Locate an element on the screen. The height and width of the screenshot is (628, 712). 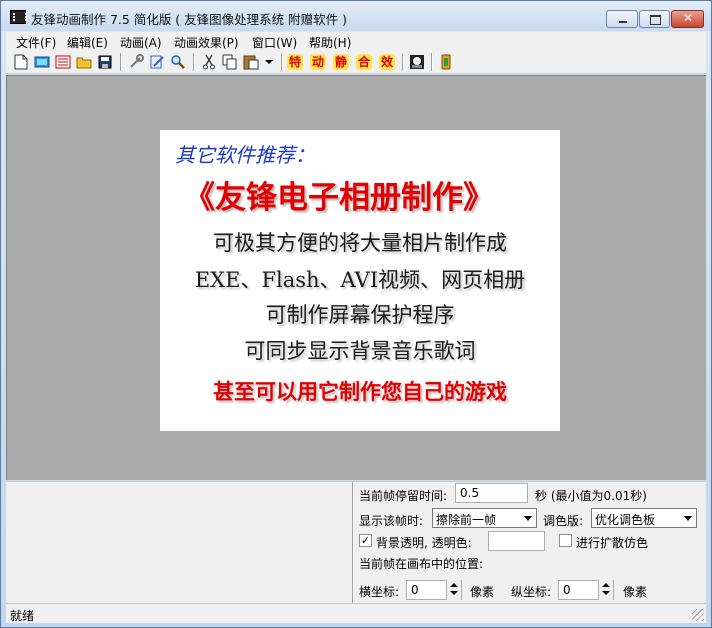
promo-line: EXE、Flash、AVI视频、网页相册 is located at coordinates (360, 280).